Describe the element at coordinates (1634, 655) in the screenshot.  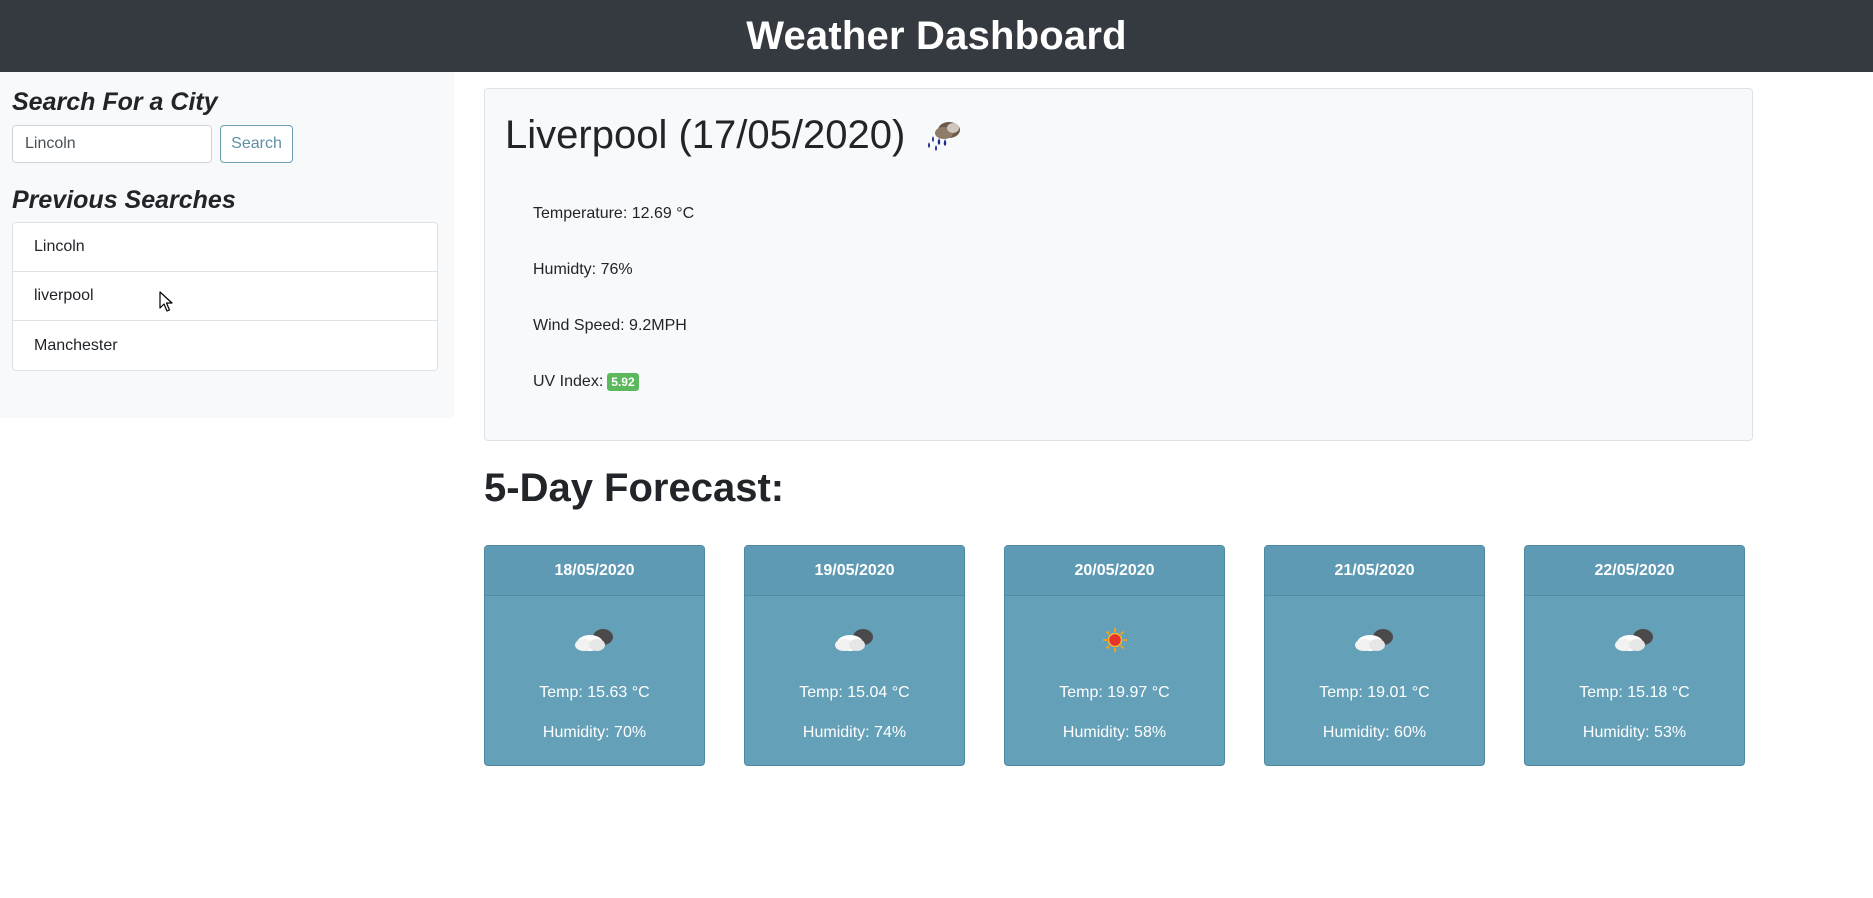
I see `forecast-card: 22/05/2020 Temp: 15.18 °C Humidity: 53%` at that location.